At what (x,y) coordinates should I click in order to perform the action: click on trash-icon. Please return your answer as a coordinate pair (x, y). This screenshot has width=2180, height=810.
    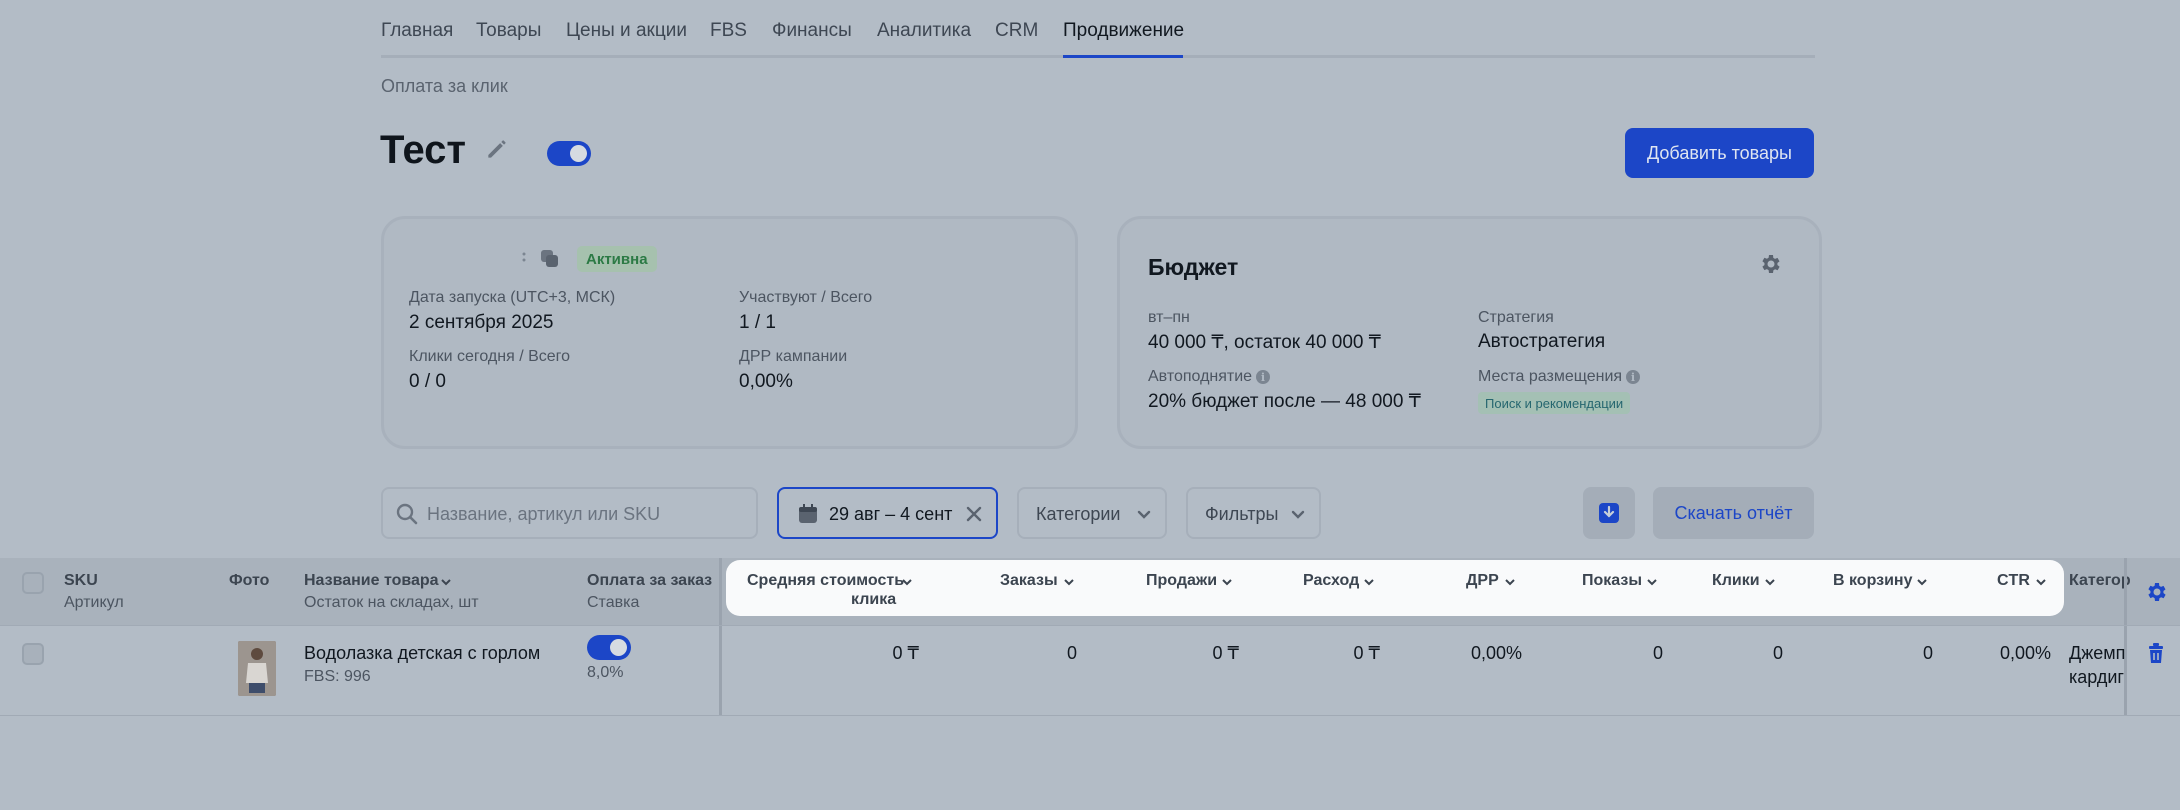
    Looking at the image, I should click on (2156, 654).